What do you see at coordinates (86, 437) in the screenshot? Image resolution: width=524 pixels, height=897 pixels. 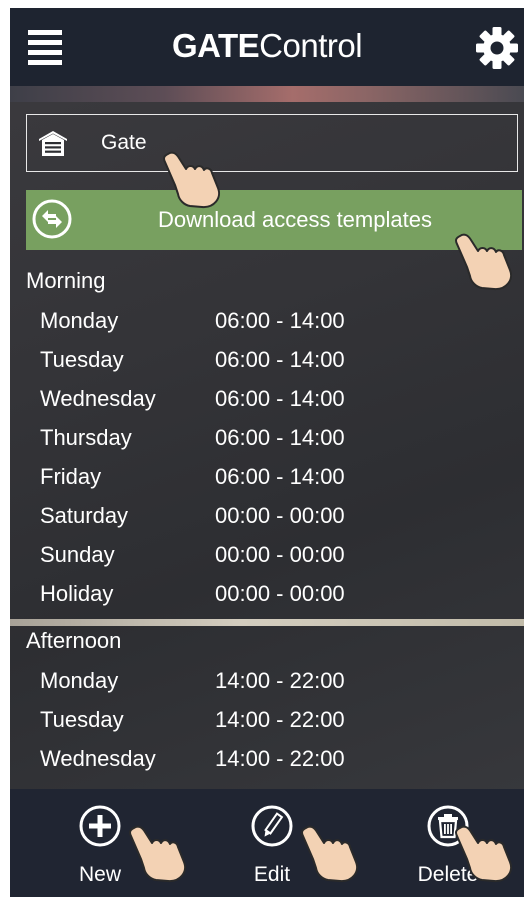 I see `schedule-day: Thursday` at bounding box center [86, 437].